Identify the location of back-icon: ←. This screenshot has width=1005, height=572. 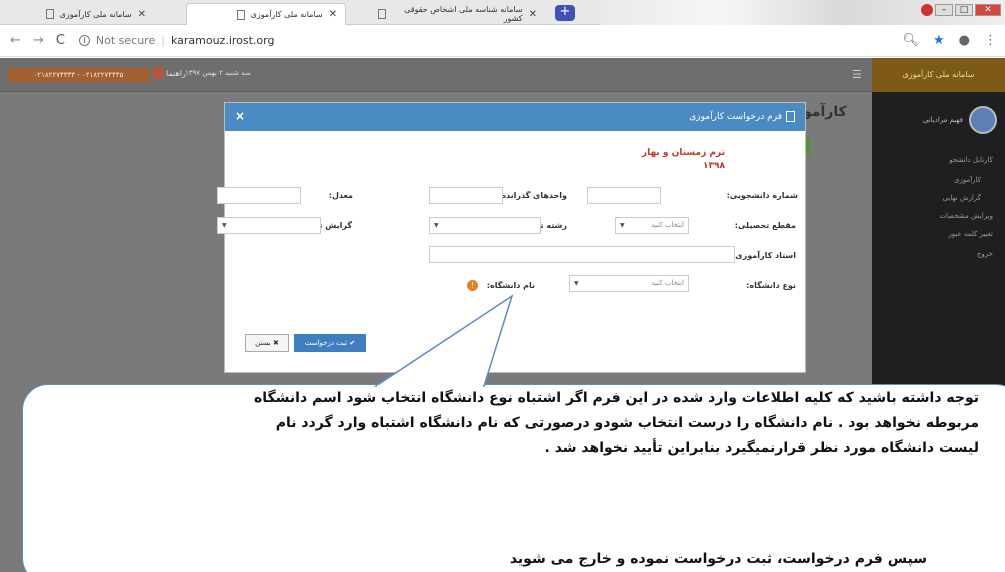
(15, 40).